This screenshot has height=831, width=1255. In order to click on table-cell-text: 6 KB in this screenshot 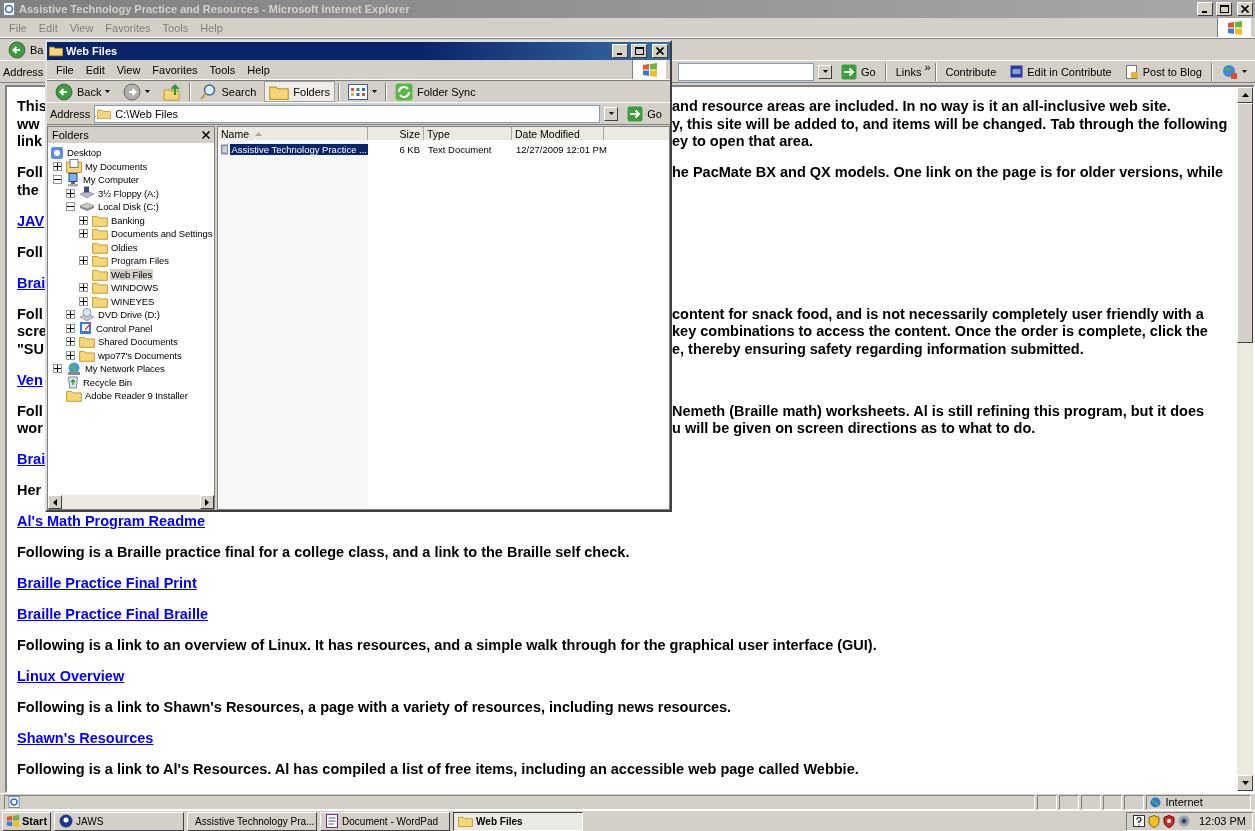, I will do `click(409, 149)`.